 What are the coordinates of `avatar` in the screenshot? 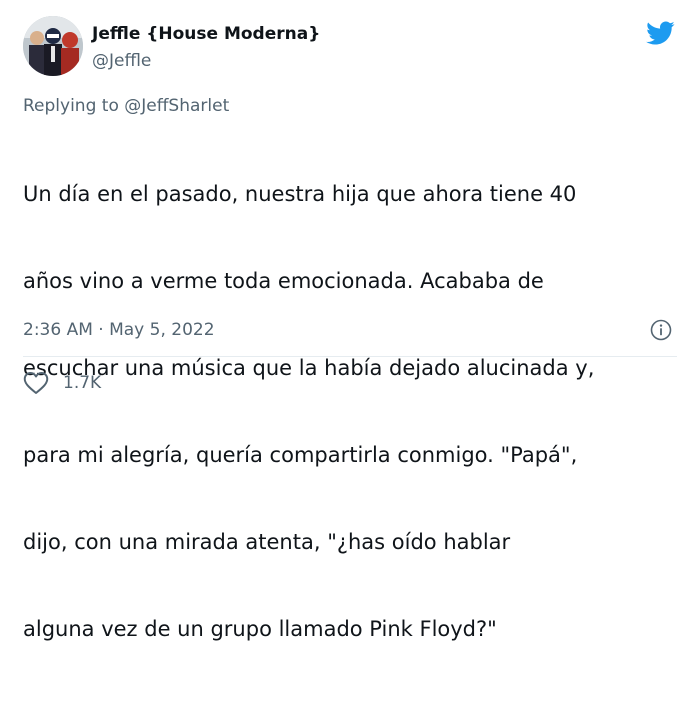 It's located at (53, 46).